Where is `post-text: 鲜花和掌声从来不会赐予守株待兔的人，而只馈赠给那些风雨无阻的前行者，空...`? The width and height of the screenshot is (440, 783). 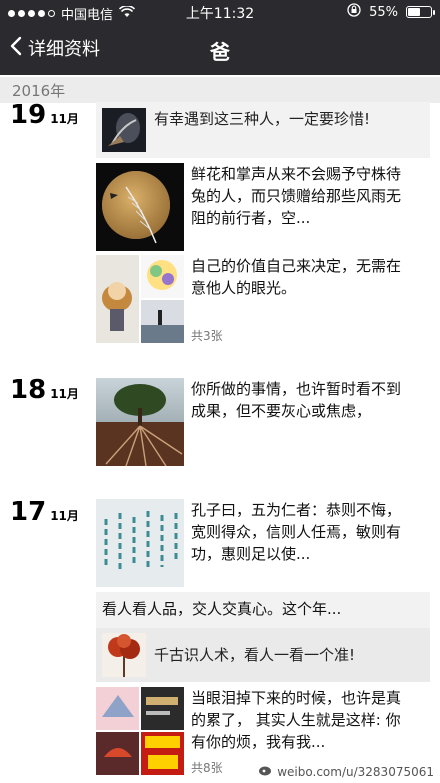 post-text: 鲜花和掌声从来不会赐予守株待兔的人，而只馈赠给那些风雨无阻的前行者，空... is located at coordinates (296, 196).